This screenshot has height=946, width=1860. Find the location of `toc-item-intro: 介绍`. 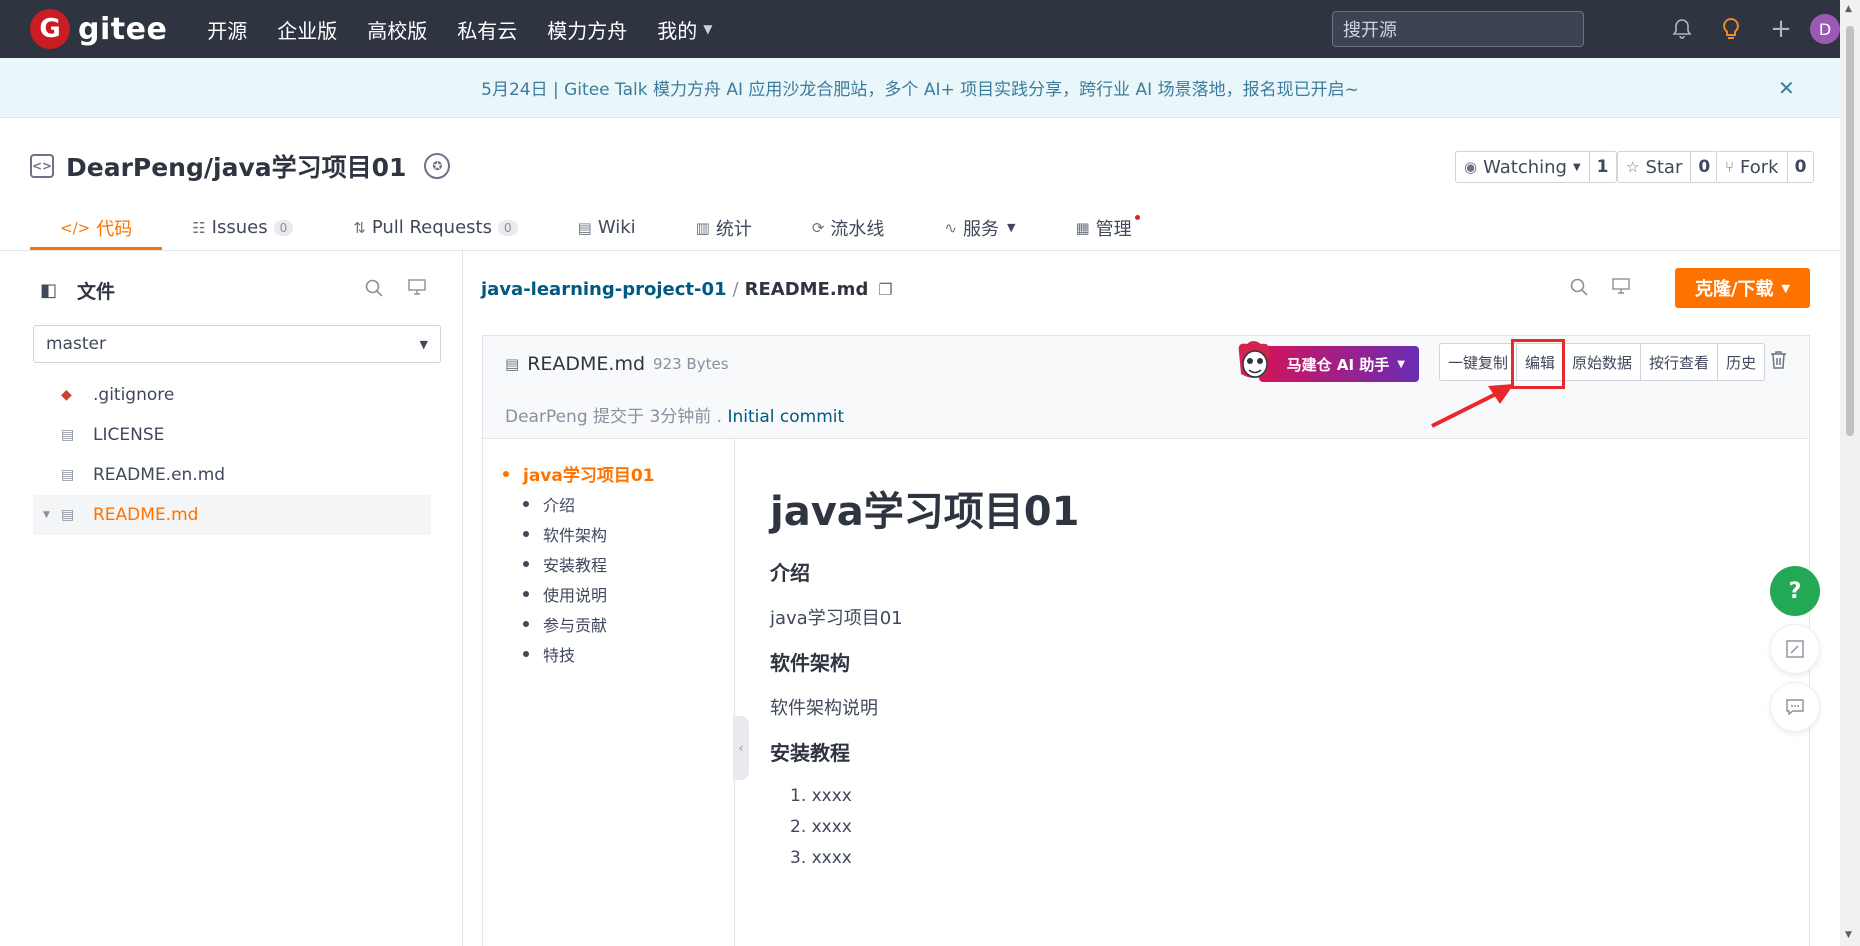

toc-item-intro: 介绍 is located at coordinates (549, 504).